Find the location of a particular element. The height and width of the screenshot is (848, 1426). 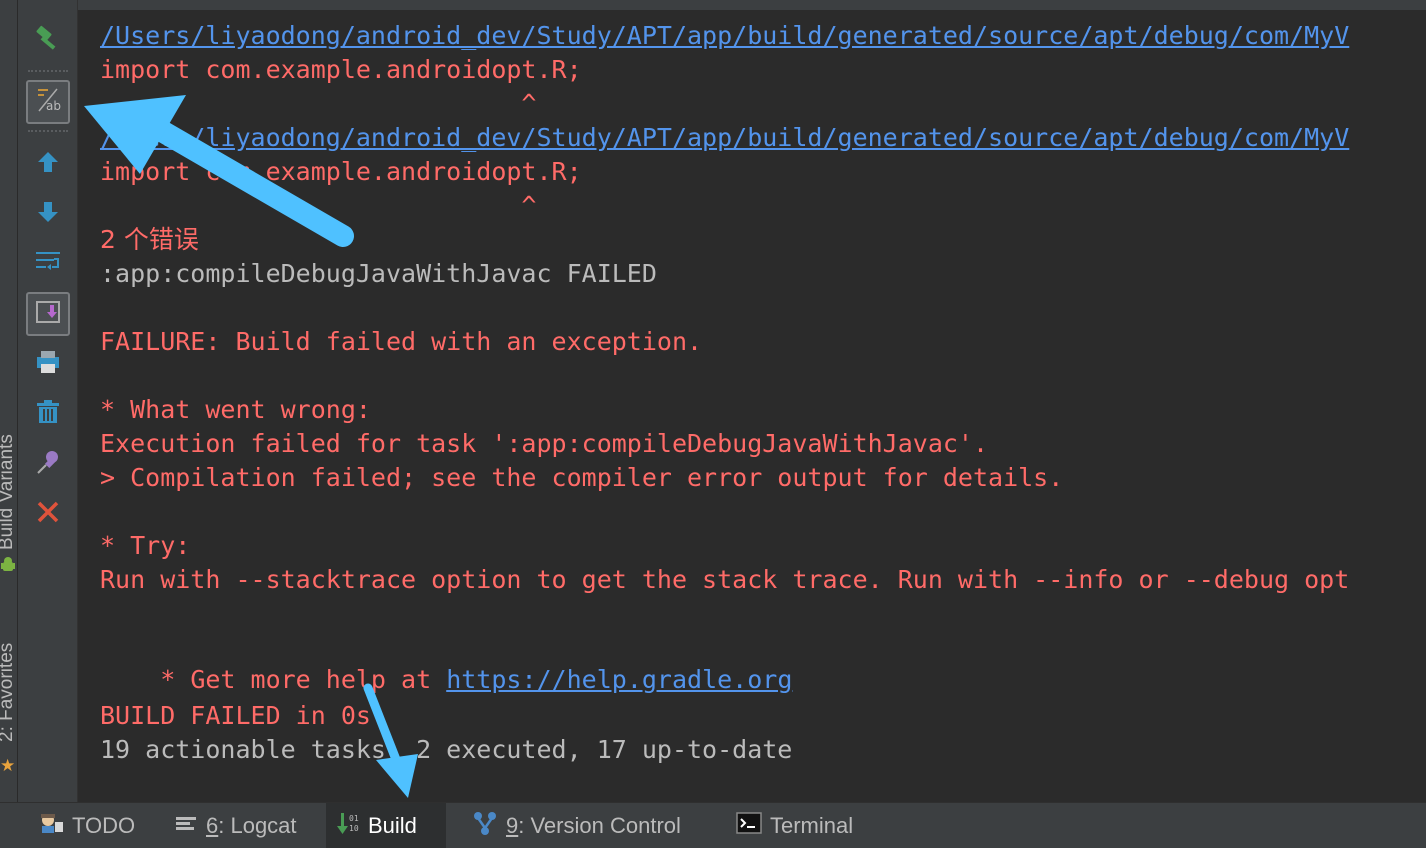

clear-all-button is located at coordinates (48, 414).